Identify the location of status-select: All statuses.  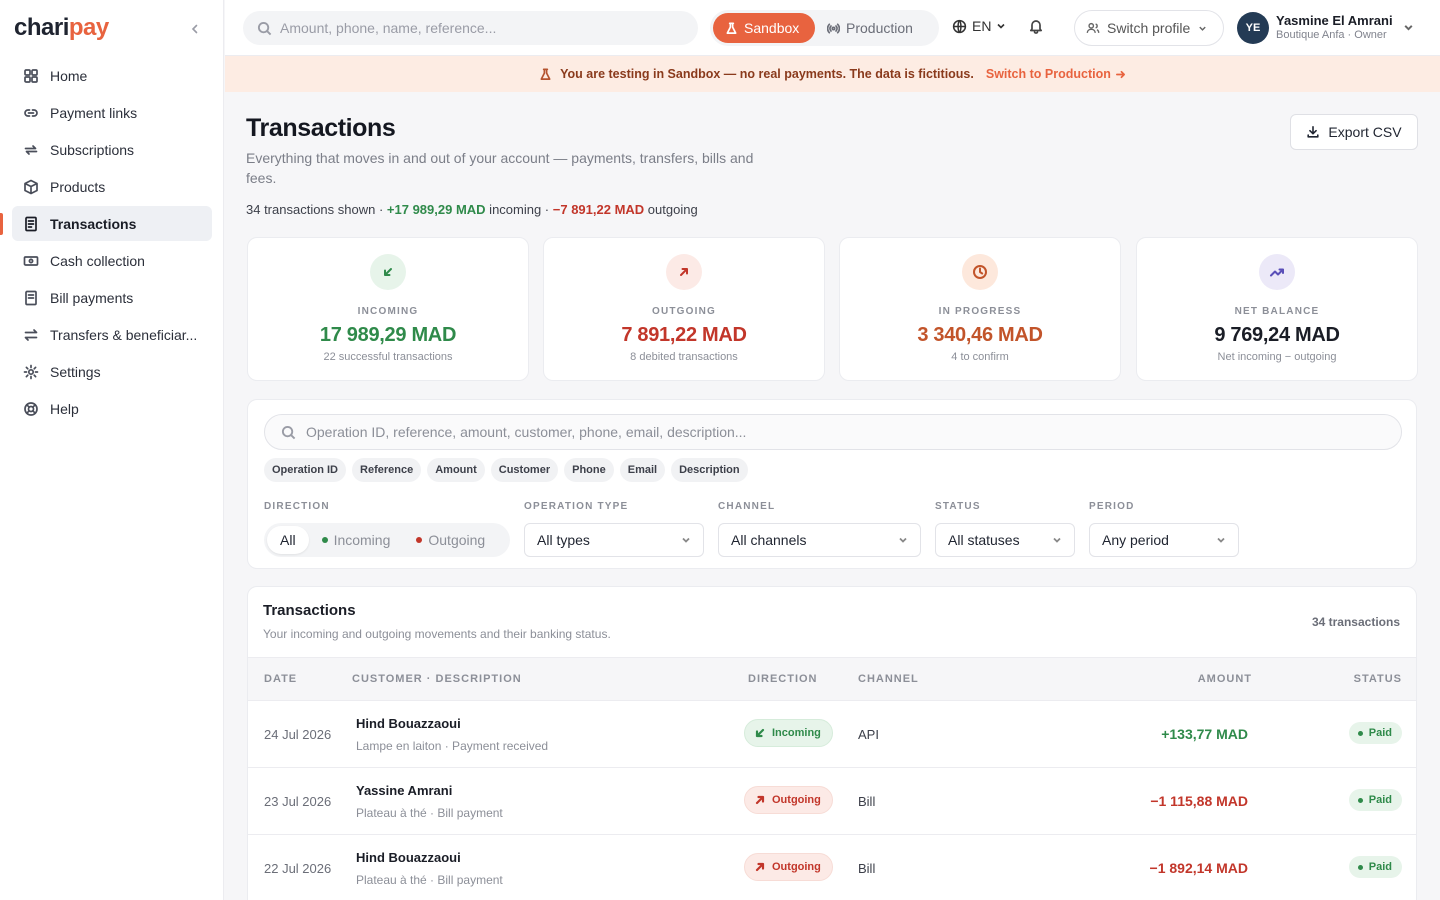
(1005, 540).